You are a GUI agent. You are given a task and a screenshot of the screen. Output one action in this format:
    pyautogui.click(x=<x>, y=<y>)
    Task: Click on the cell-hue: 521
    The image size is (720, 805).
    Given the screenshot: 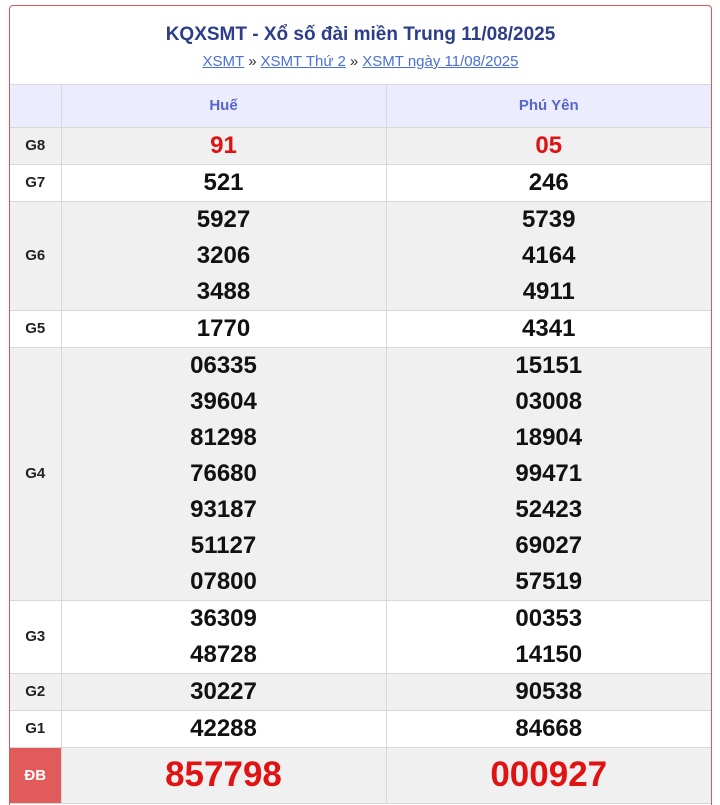 What is the action you would take?
    pyautogui.click(x=223, y=182)
    